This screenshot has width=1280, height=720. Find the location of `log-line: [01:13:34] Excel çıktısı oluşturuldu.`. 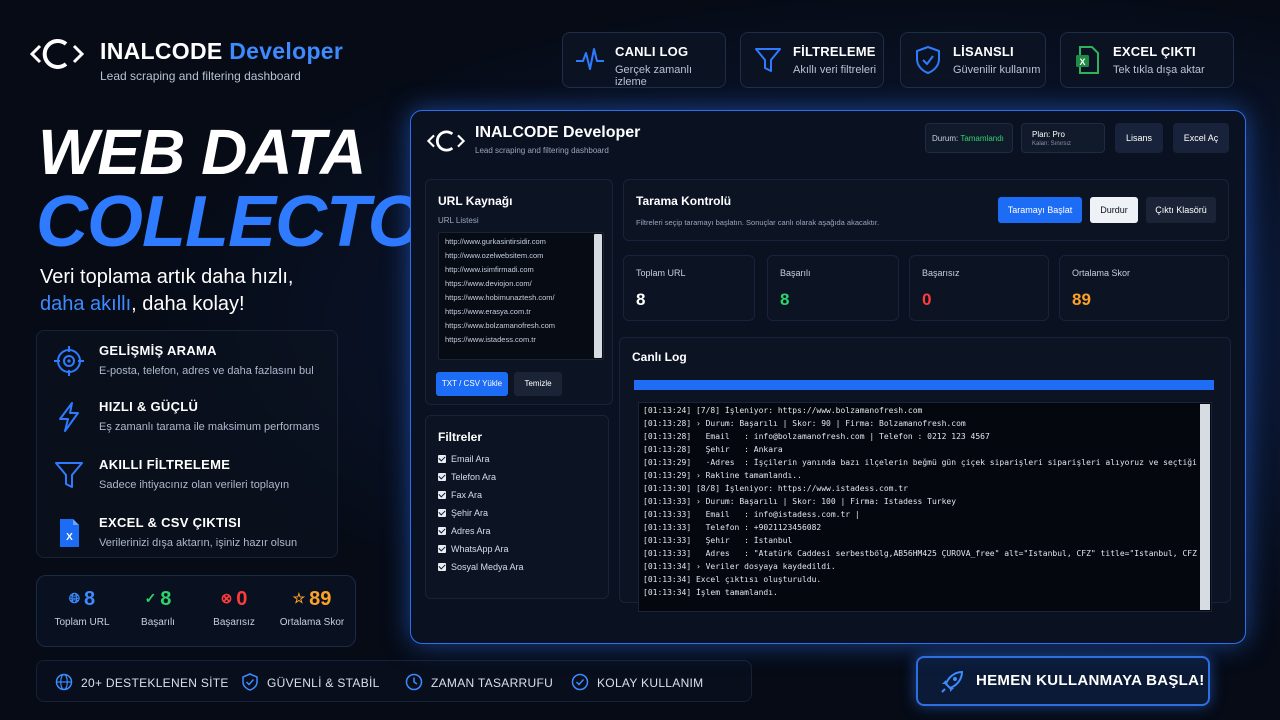

log-line: [01:13:34] Excel çıktısı oluşturuldu. is located at coordinates (732, 579).